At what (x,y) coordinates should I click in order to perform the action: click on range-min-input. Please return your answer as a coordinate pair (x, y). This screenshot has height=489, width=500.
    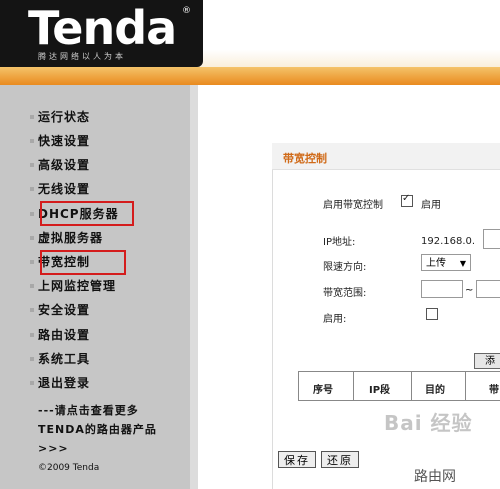
    Looking at the image, I should click on (442, 289).